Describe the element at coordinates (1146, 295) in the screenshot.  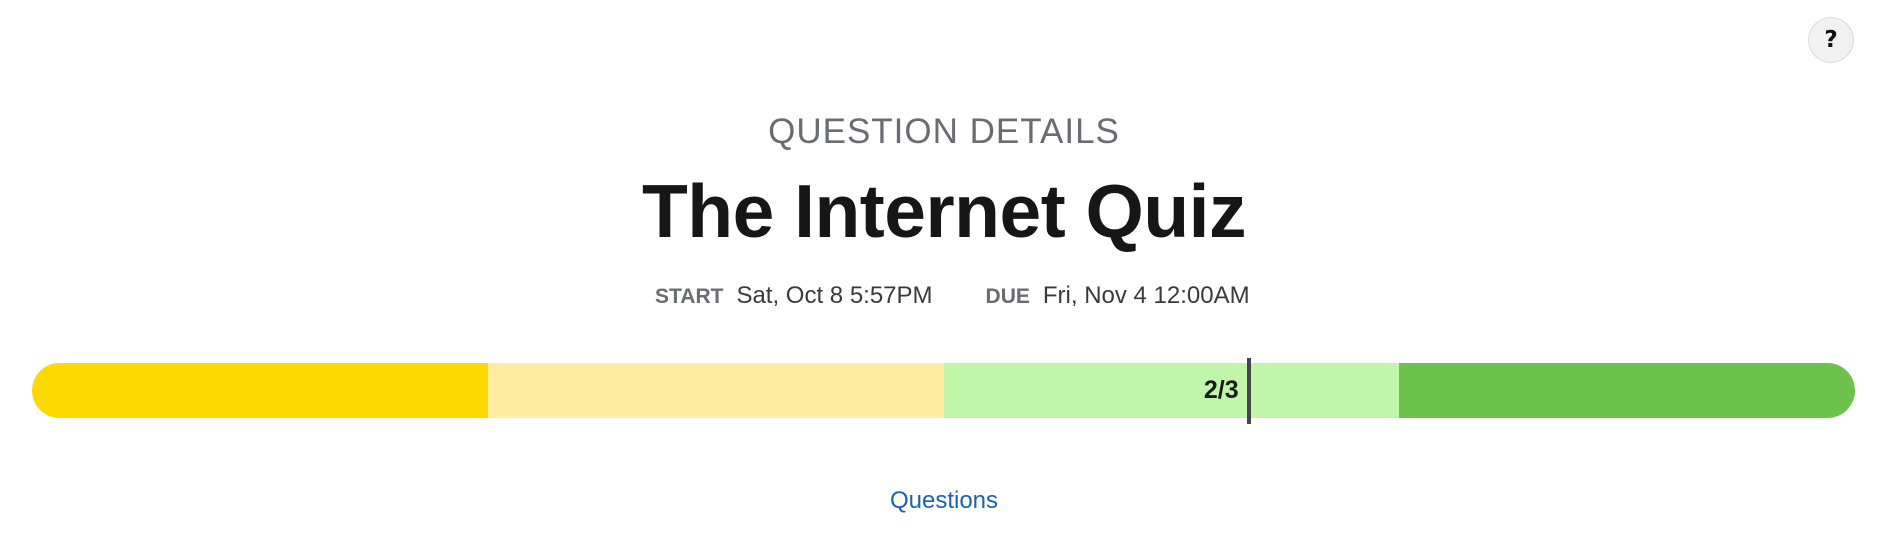
I see `due-date: Fri, Nov 4 12:00AM` at that location.